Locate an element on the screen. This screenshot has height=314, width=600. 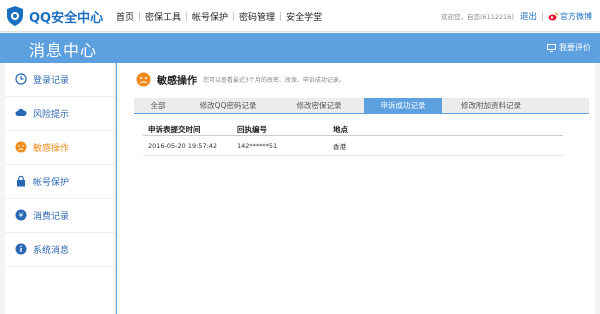
tab-all: 全部 is located at coordinates (158, 105).